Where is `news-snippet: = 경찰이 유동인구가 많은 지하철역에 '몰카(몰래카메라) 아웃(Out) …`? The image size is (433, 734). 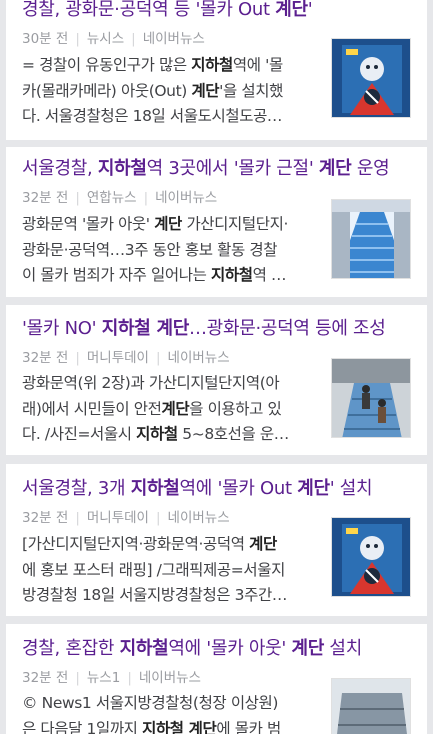 news-snippet: = 경찰이 유동인구가 많은 지하철역에 '몰카(몰래카메라) 아웃(Out) … is located at coordinates (167, 91).